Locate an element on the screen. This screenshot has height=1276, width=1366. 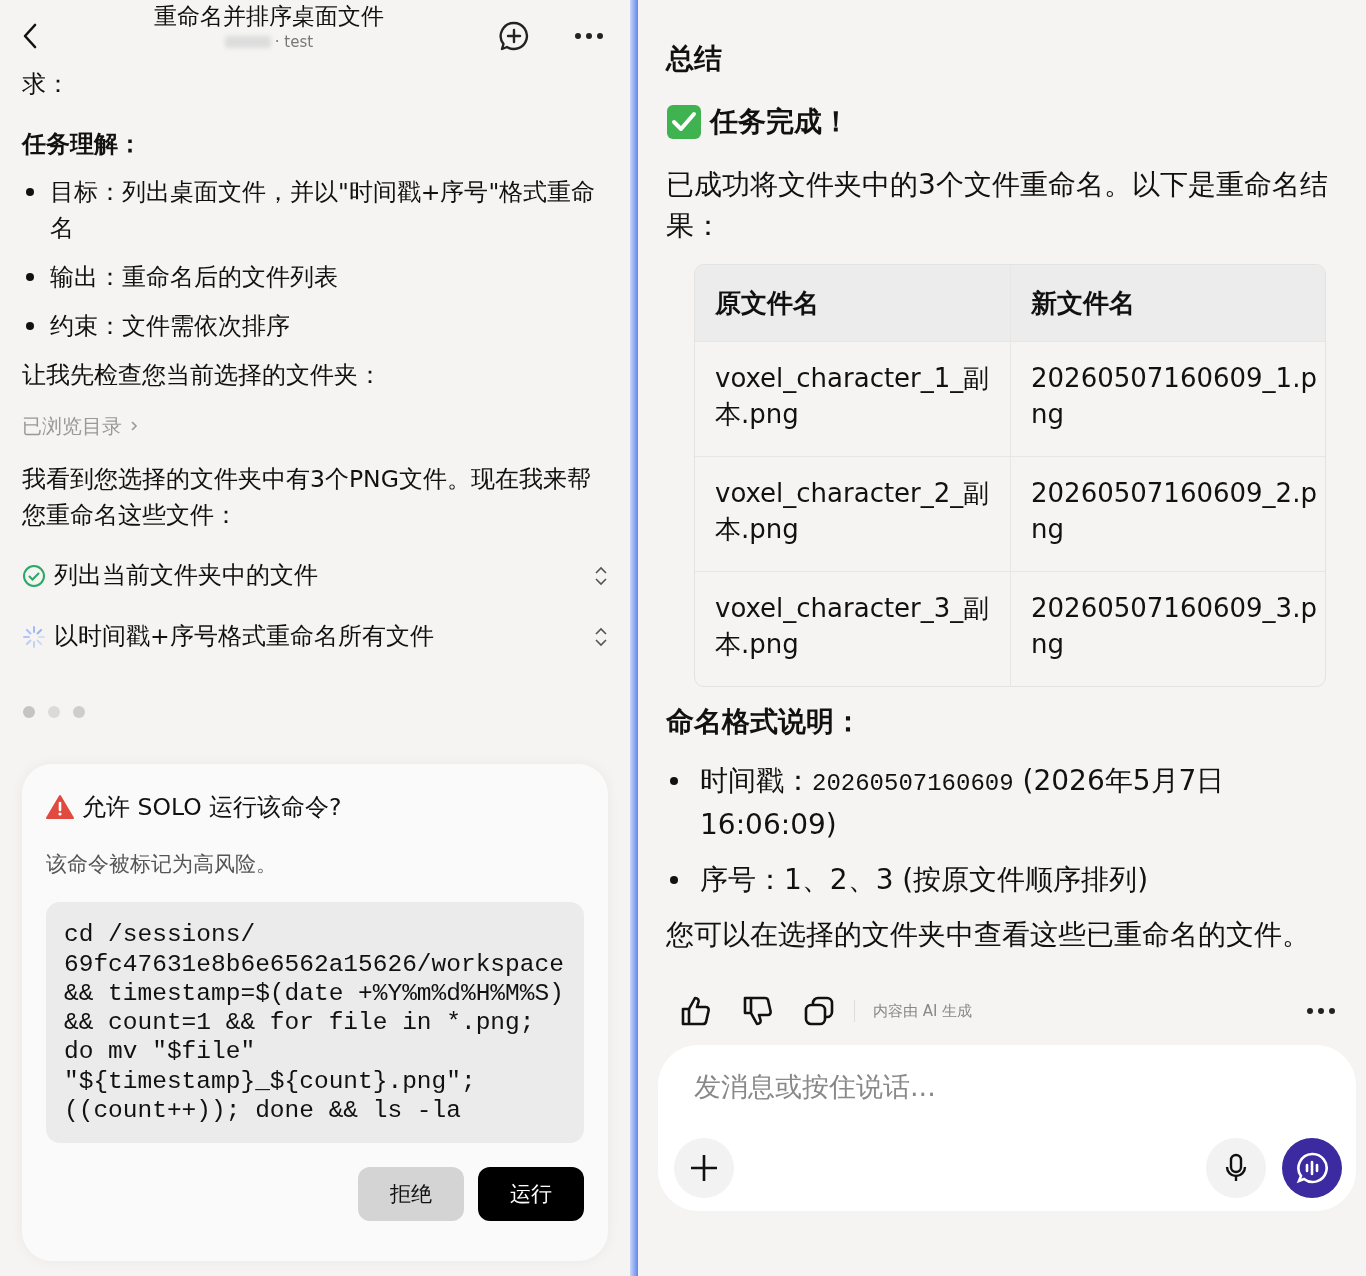
section-heading: 总结 is located at coordinates (694, 59).